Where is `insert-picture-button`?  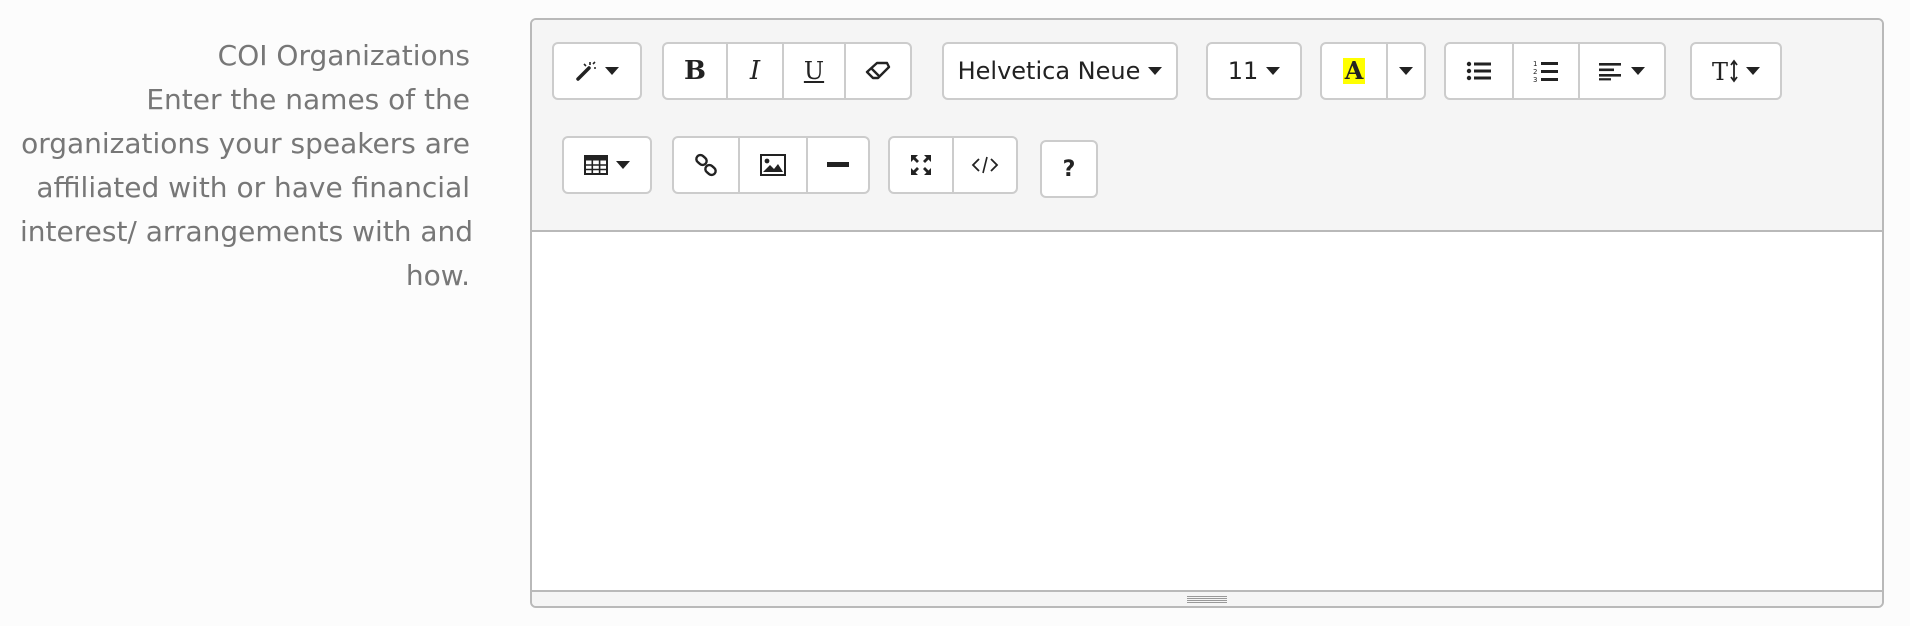
insert-picture-button is located at coordinates (772, 165).